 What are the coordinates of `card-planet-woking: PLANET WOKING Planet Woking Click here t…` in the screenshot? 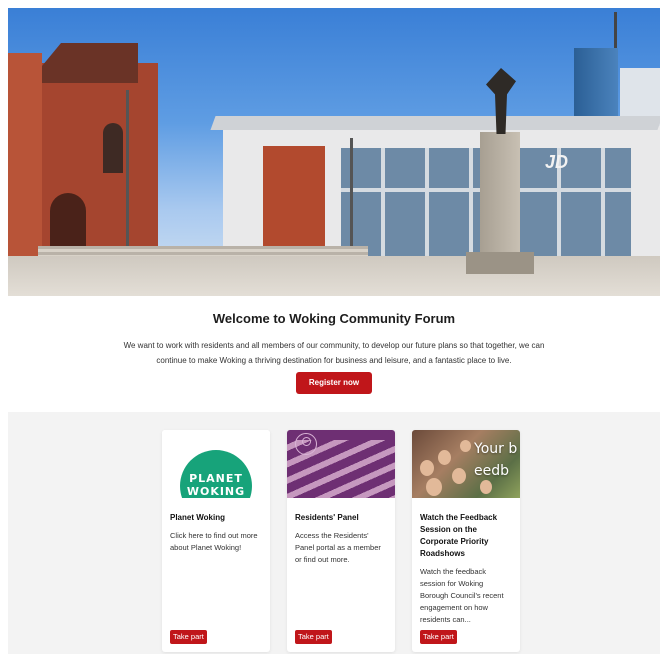 It's located at (216, 541).